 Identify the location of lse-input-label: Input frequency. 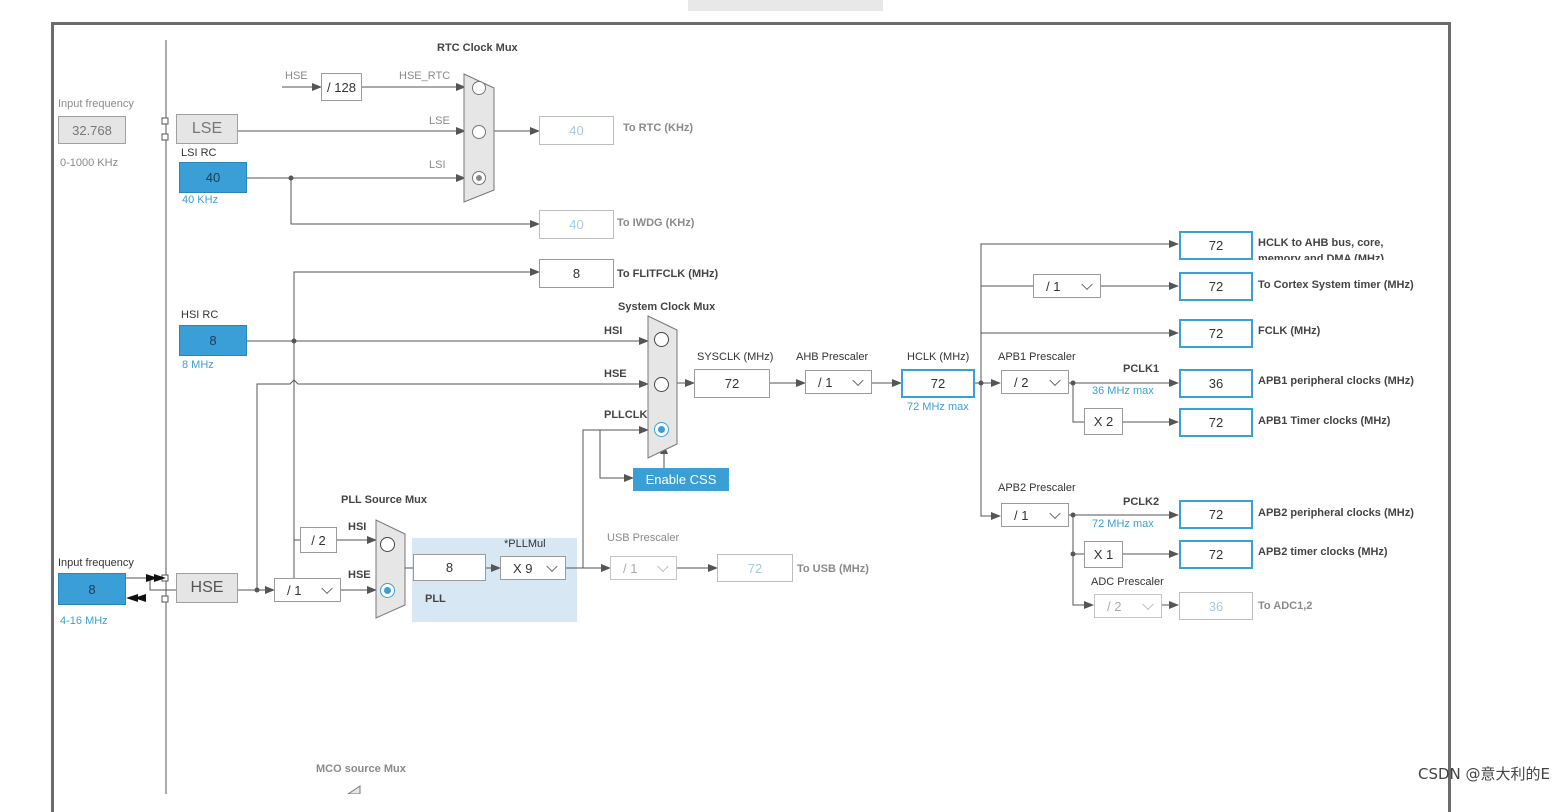
(96, 104).